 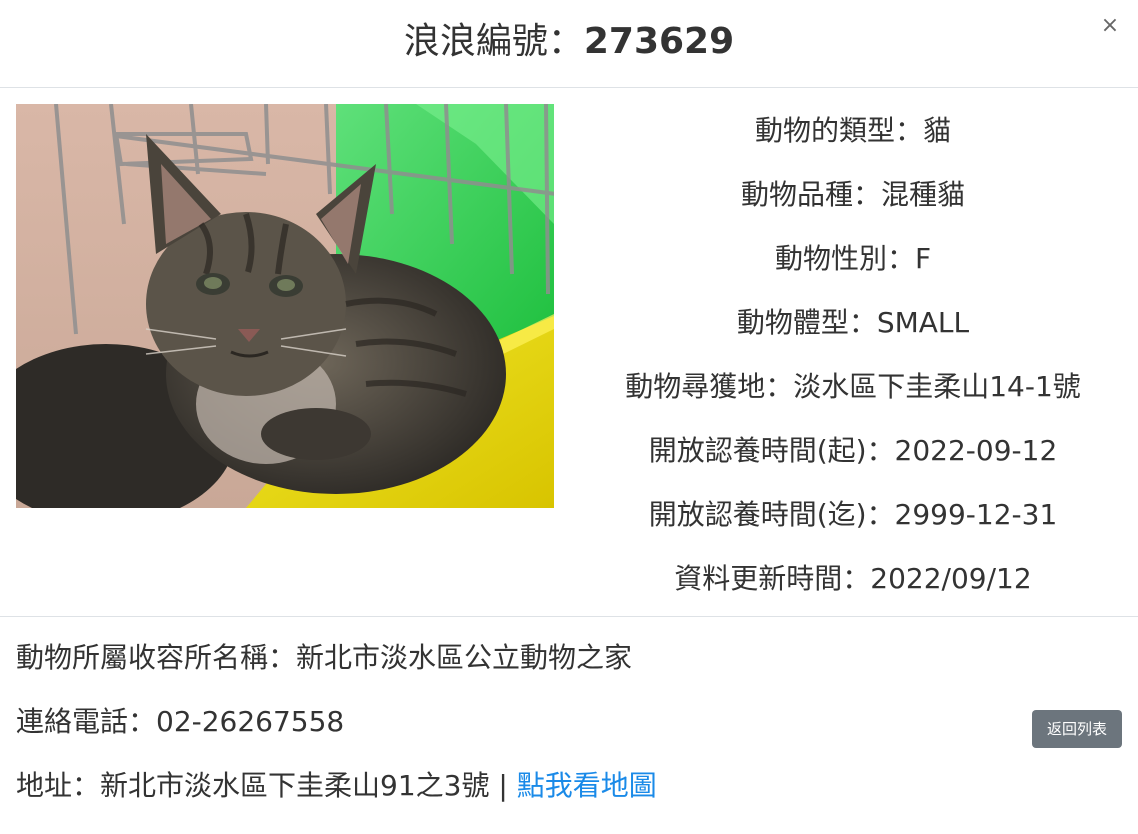 I want to click on shelter-phone: 連絡電話：02-26267558, so click(x=180, y=721).